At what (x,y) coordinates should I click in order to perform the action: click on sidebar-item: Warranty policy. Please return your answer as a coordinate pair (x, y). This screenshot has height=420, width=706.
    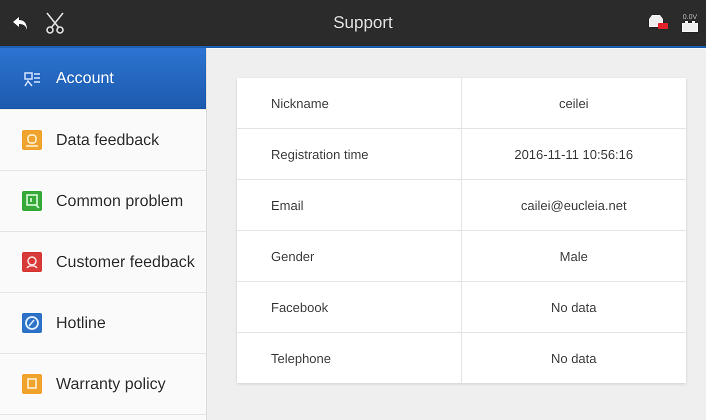
    Looking at the image, I should click on (103, 384).